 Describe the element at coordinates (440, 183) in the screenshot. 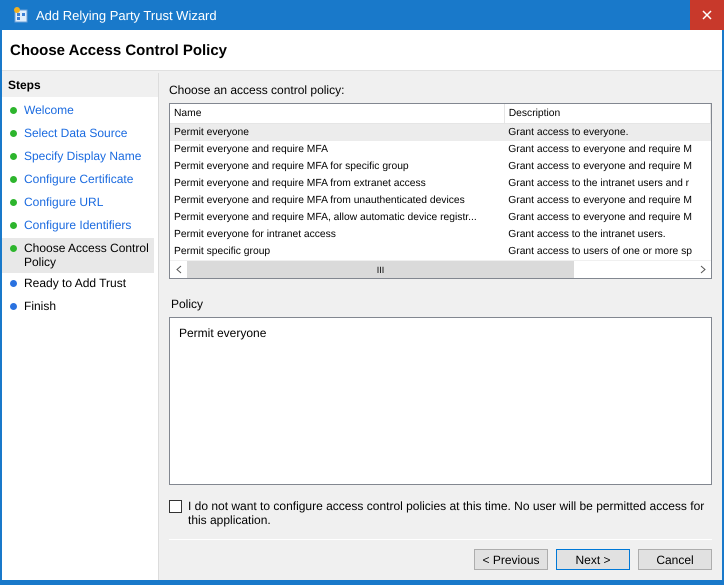

I see `policy-row: Permit everyone and require MFA from extranet access Grant access to the intranet users and r` at that location.